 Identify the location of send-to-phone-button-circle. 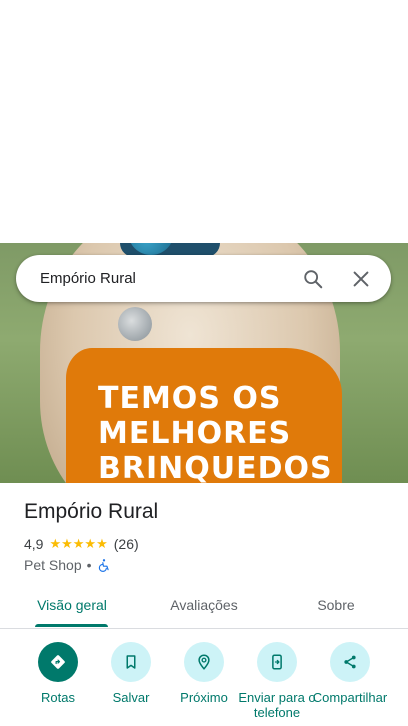
(277, 662).